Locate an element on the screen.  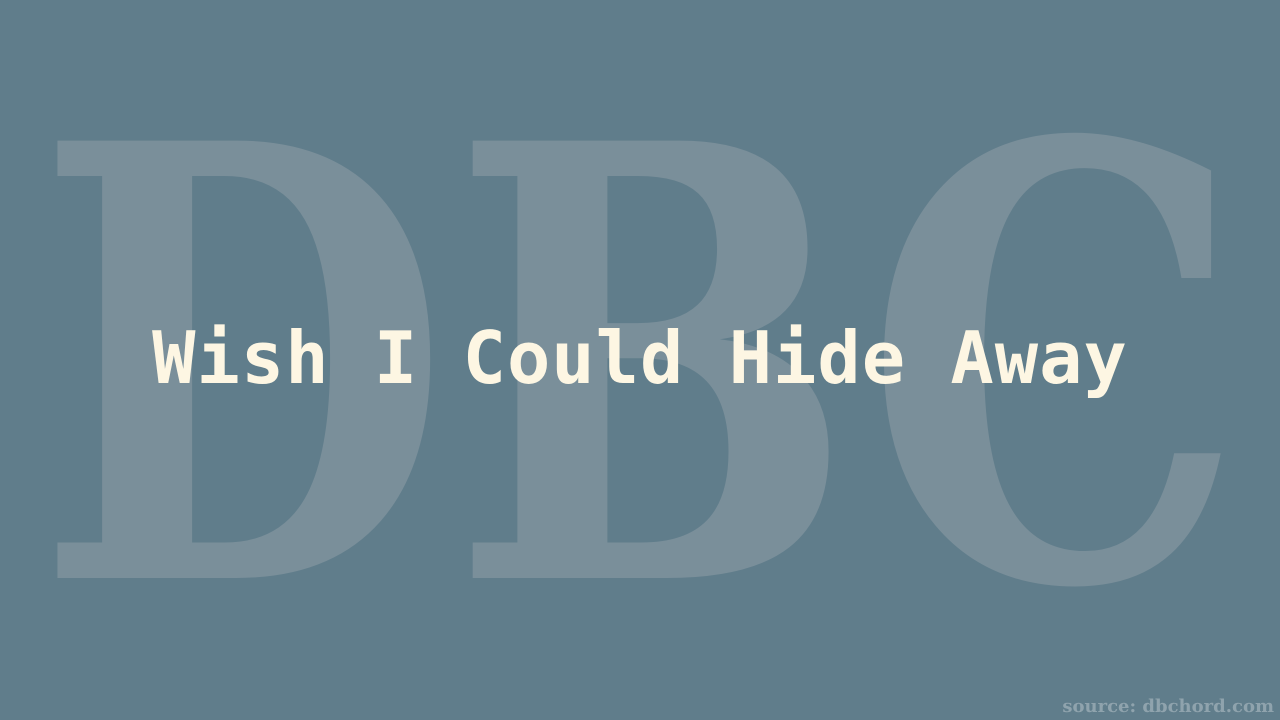
song-title: Wish I Could Hide Away is located at coordinates (640, 358).